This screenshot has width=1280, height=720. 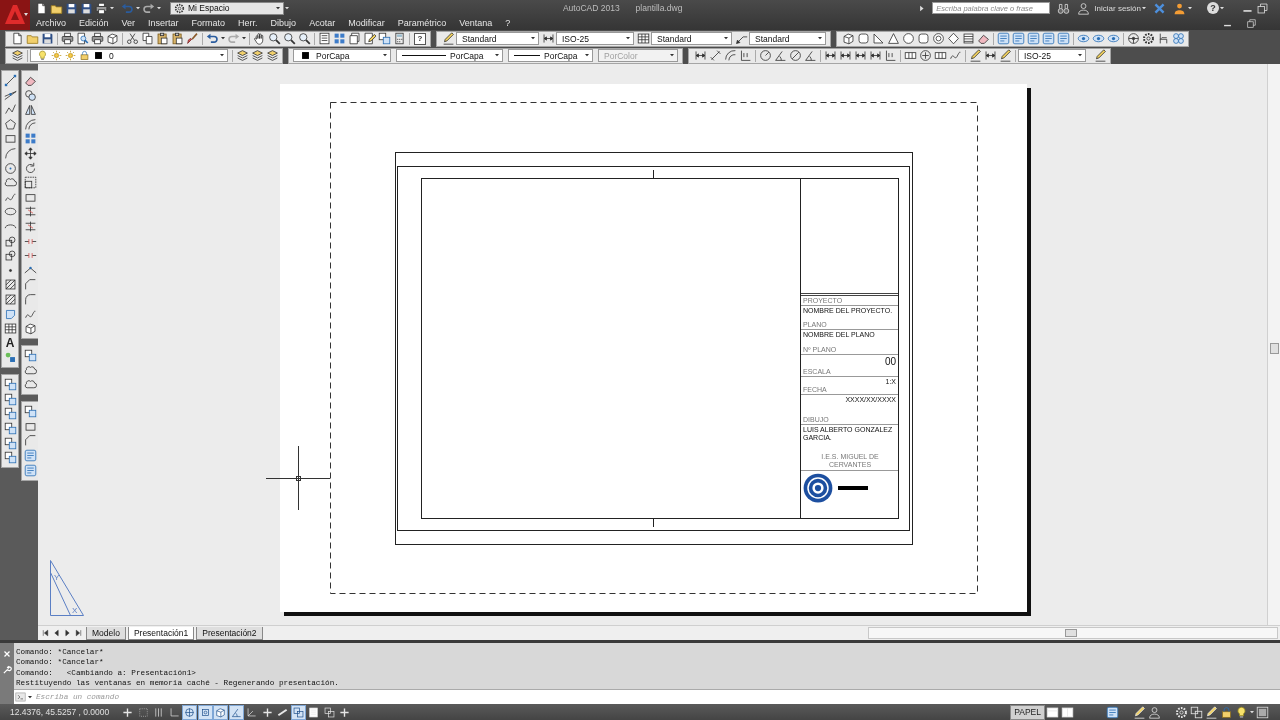 I want to click on circle-cross-icon, so click(x=925, y=55).